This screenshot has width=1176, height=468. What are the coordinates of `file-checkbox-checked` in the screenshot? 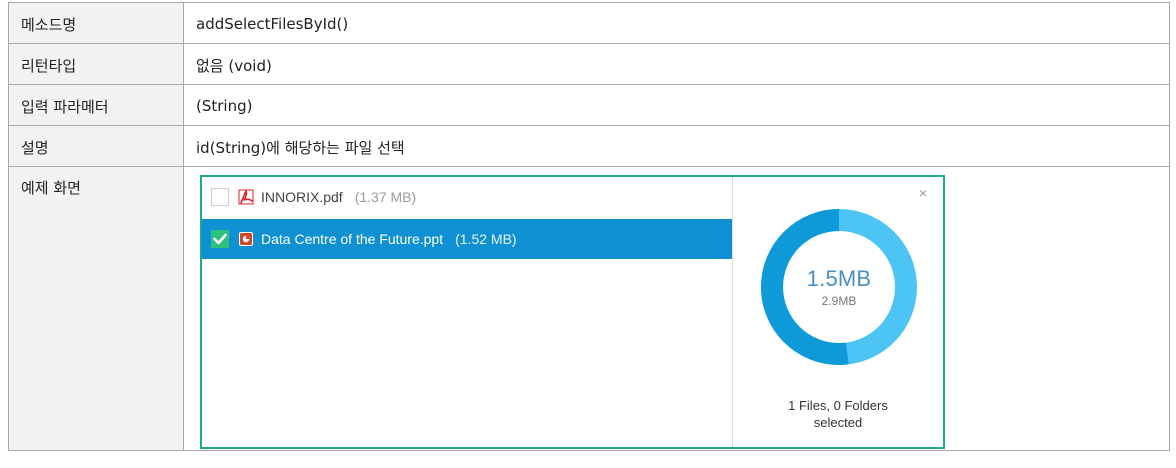 It's located at (220, 239).